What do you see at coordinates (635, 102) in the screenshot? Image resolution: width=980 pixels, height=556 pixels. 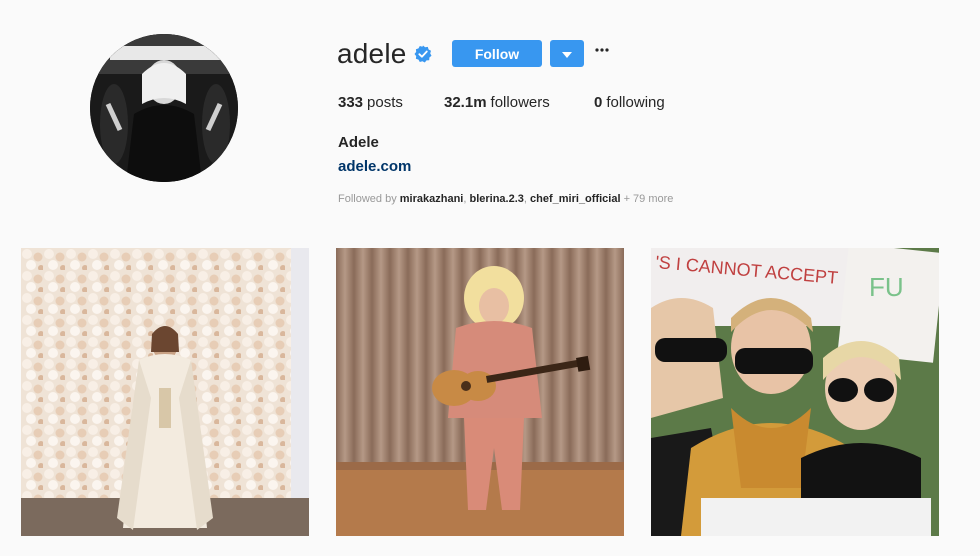 I see `following-count-label: following` at bounding box center [635, 102].